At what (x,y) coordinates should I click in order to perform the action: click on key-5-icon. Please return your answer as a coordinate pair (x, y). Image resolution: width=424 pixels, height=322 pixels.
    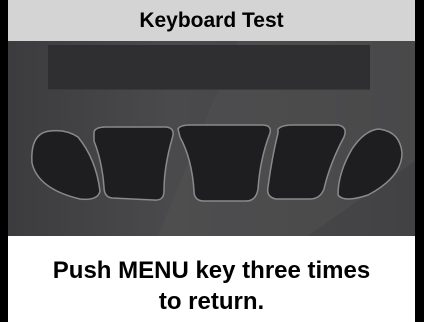
    Looking at the image, I should click on (370, 164).